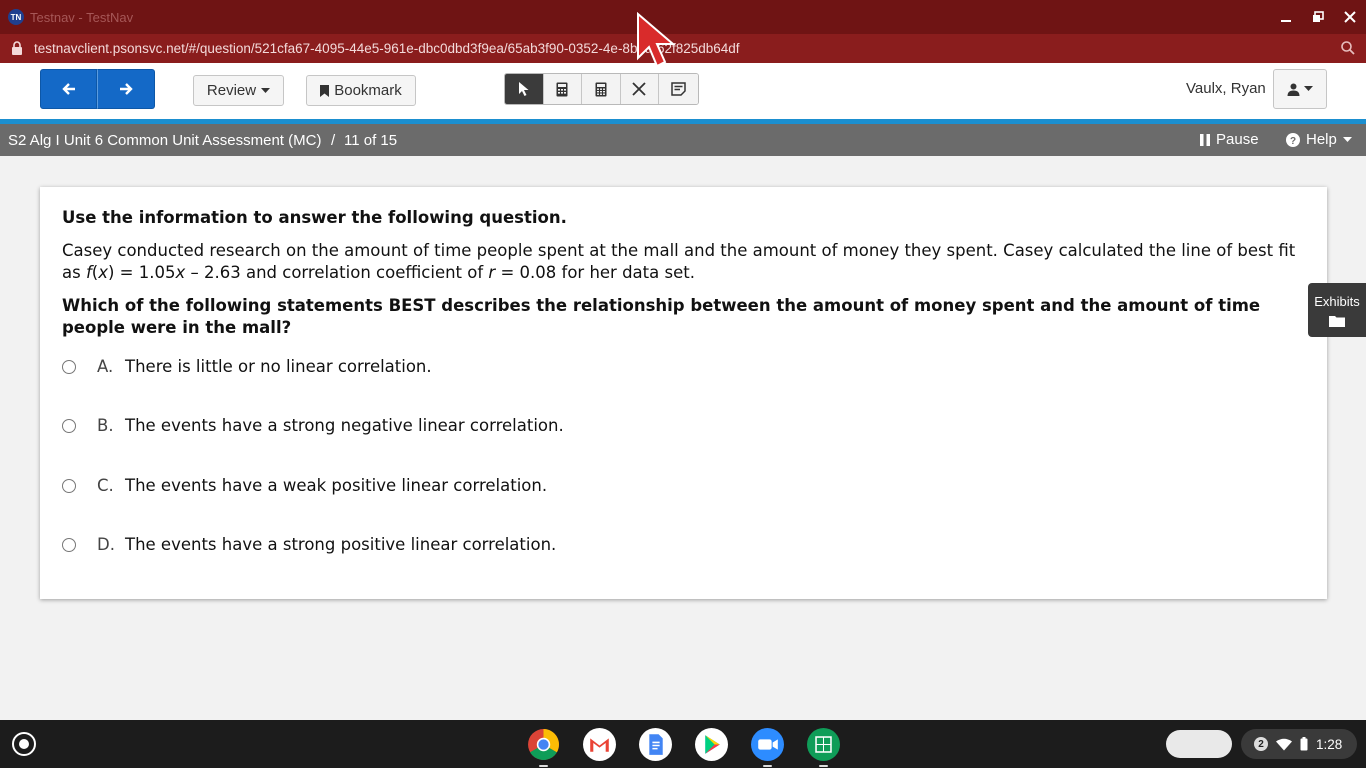  I want to click on launcher-button, so click(24, 744).